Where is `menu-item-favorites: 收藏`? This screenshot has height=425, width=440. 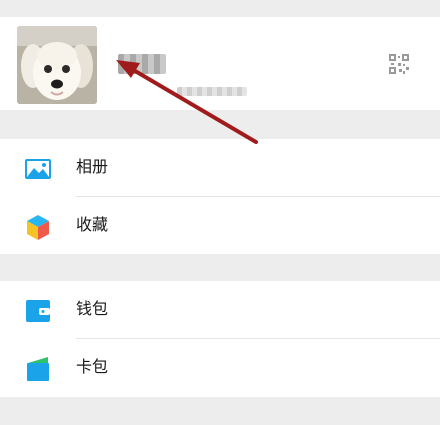 menu-item-favorites: 收藏 is located at coordinates (220, 225).